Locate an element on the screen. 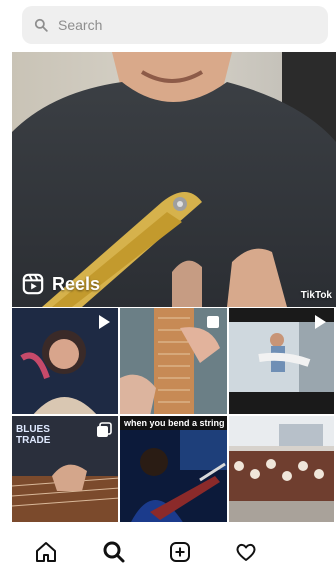 The width and height of the screenshot is (336, 569). reels-label-text: Reels is located at coordinates (76, 283).